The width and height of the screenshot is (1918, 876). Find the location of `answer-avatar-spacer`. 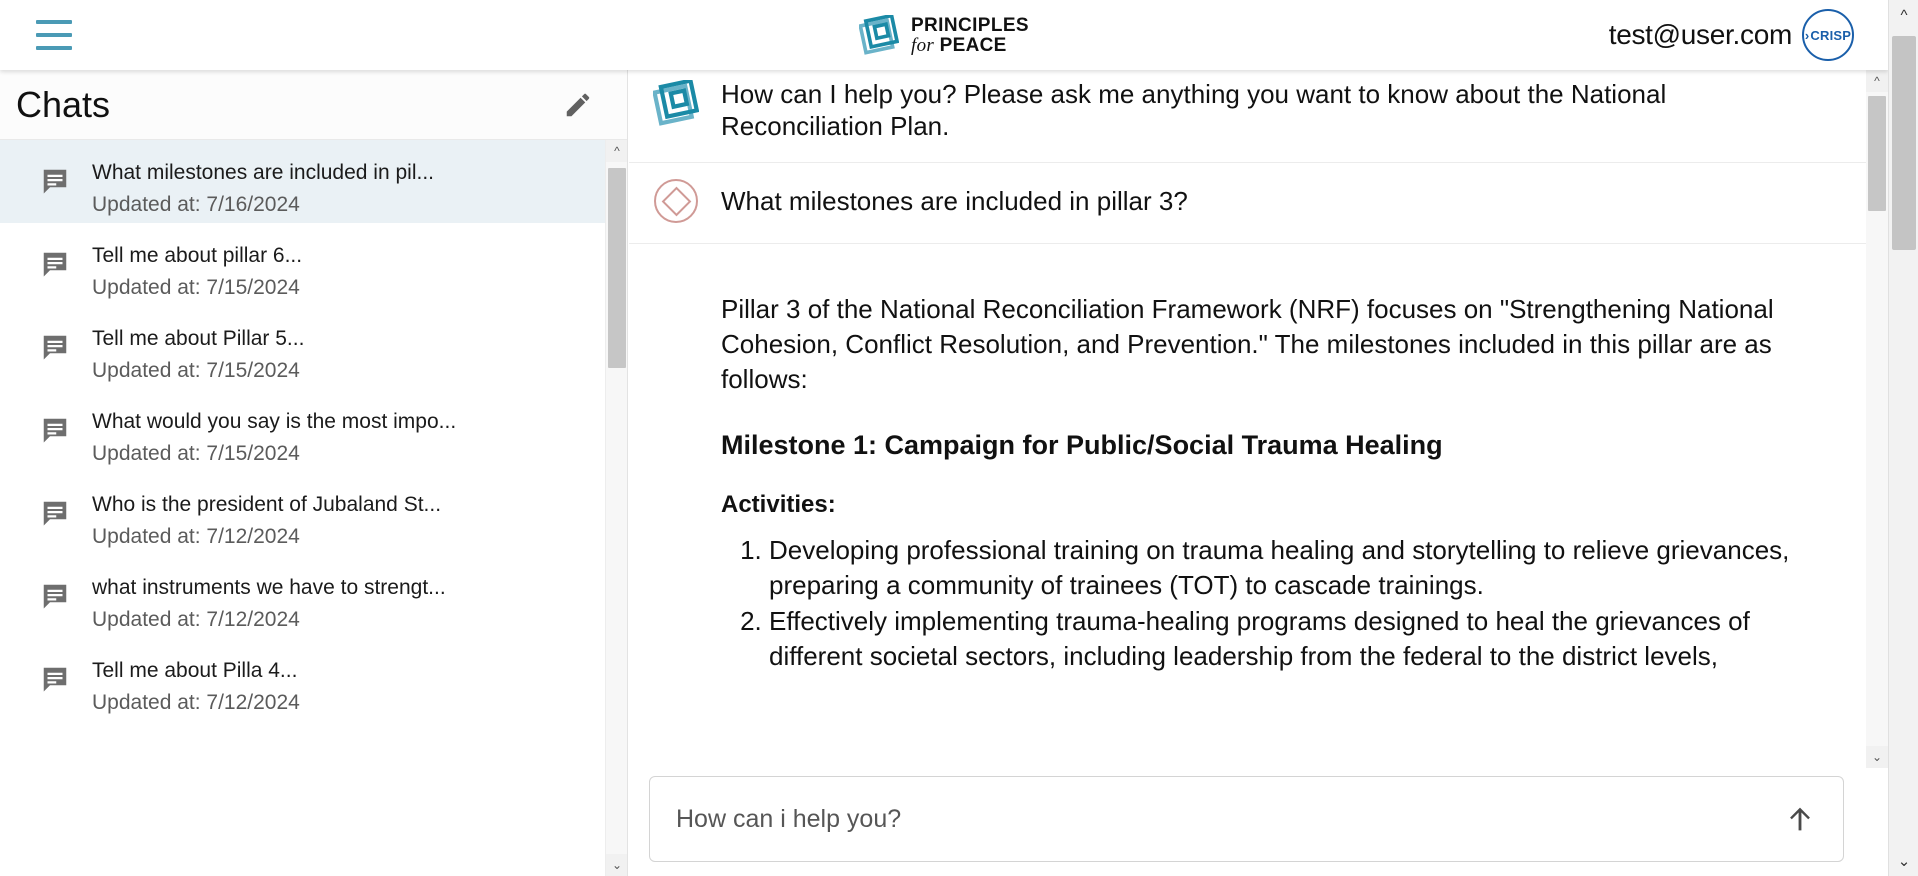

answer-avatar-spacer is located at coordinates (676, 293).